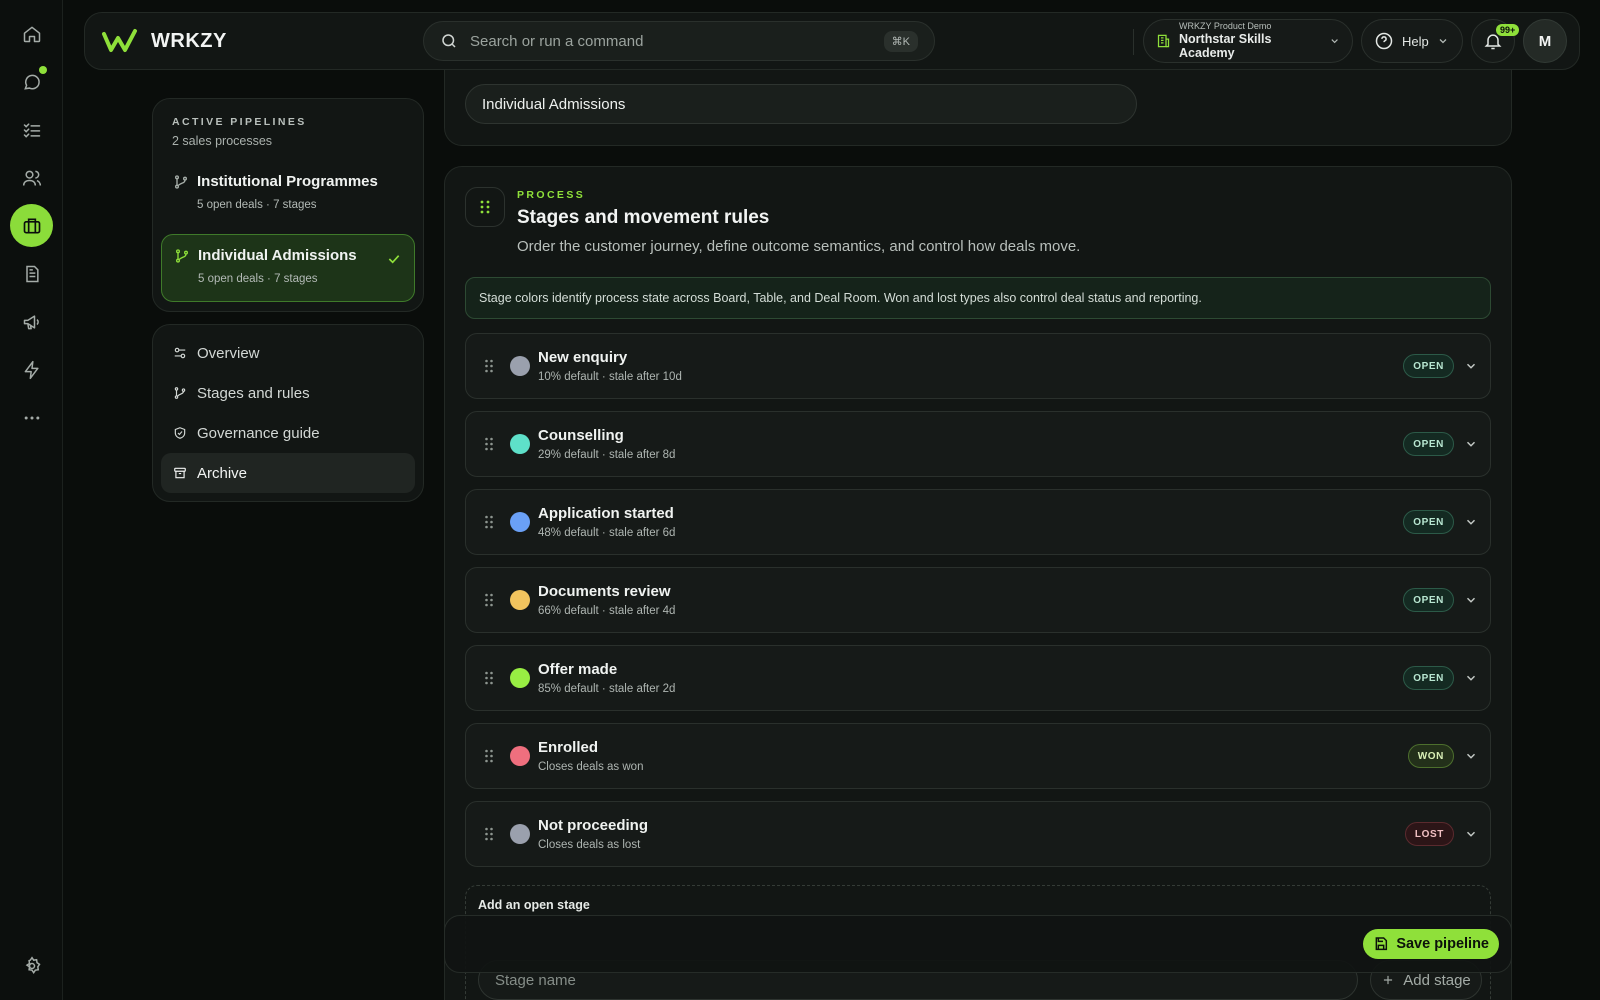  Describe the element at coordinates (578, 669) in the screenshot. I see `stage-name: Offer made` at that location.